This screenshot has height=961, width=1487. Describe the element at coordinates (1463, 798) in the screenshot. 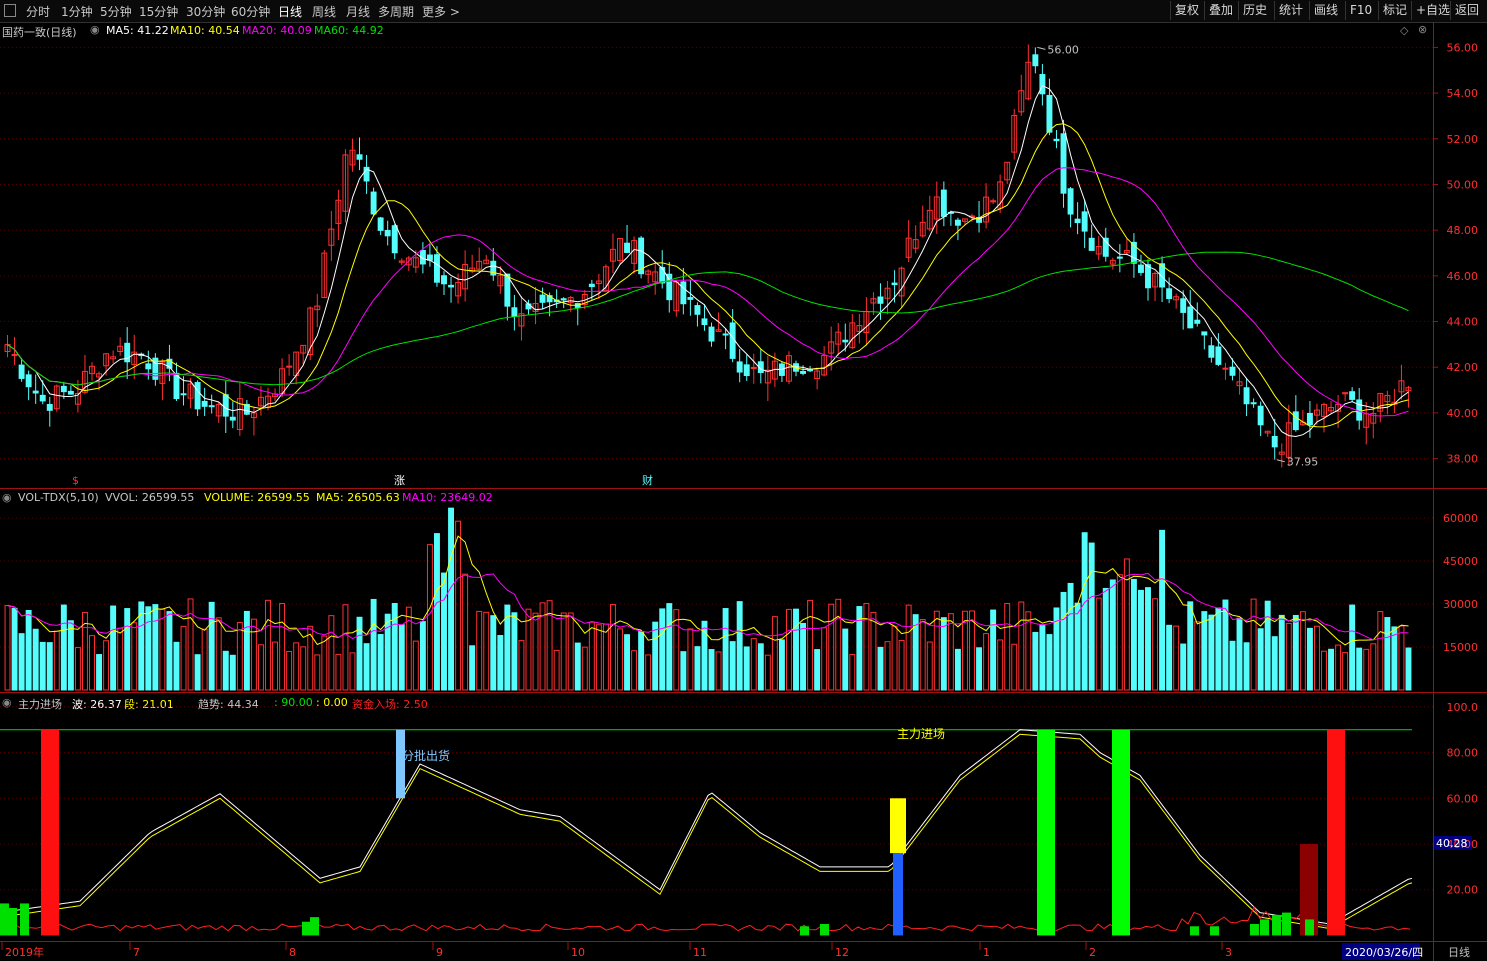

I see `ind-tick-label-2: 60.00` at that location.